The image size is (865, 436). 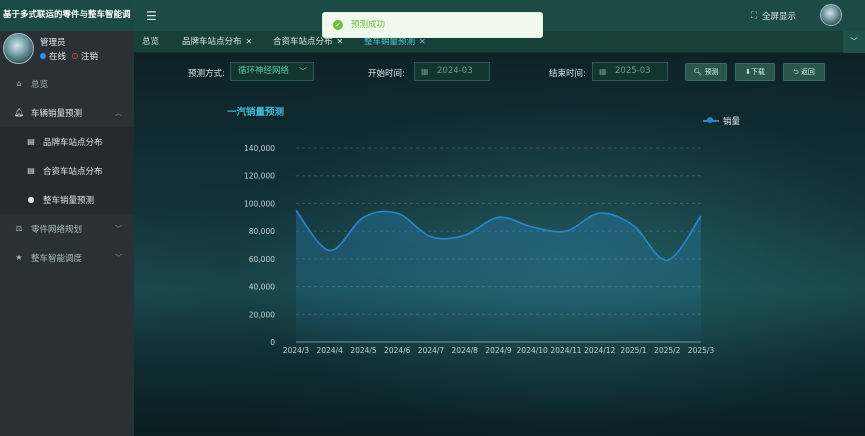 I want to click on x-tick-label: 2025/1, so click(x=633, y=350).